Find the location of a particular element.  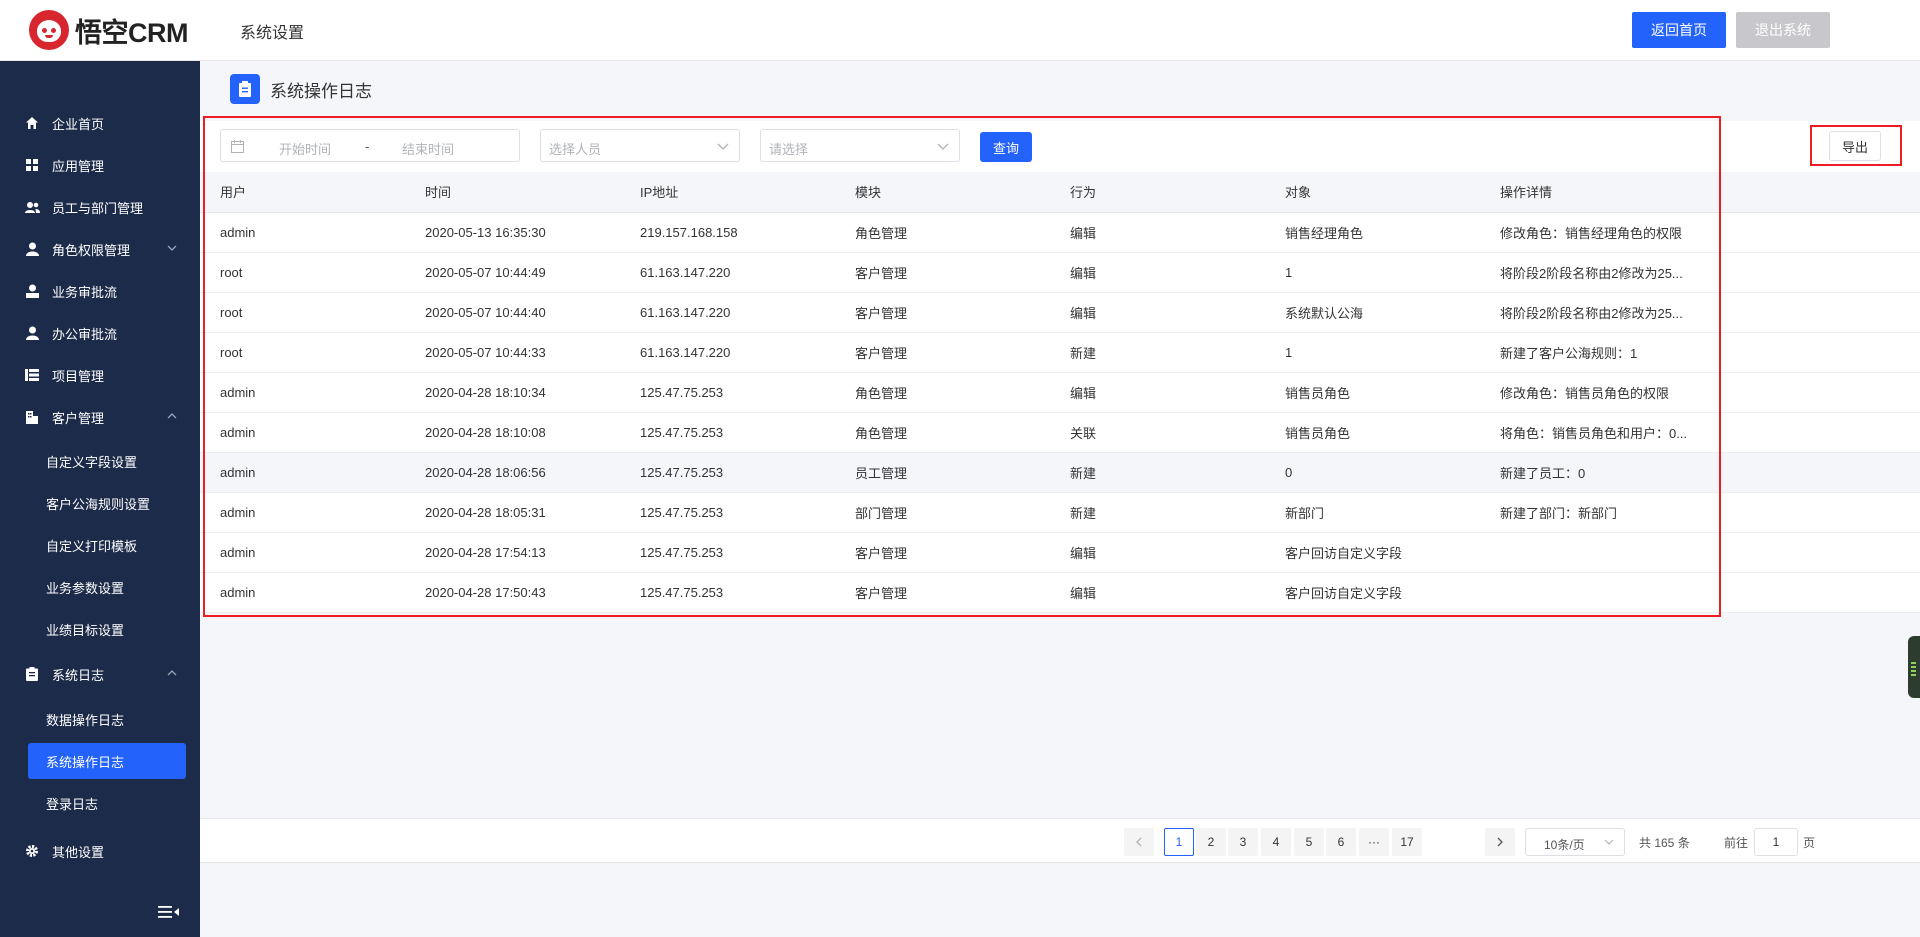

start-time-input: 开始时间 is located at coordinates (305, 148).